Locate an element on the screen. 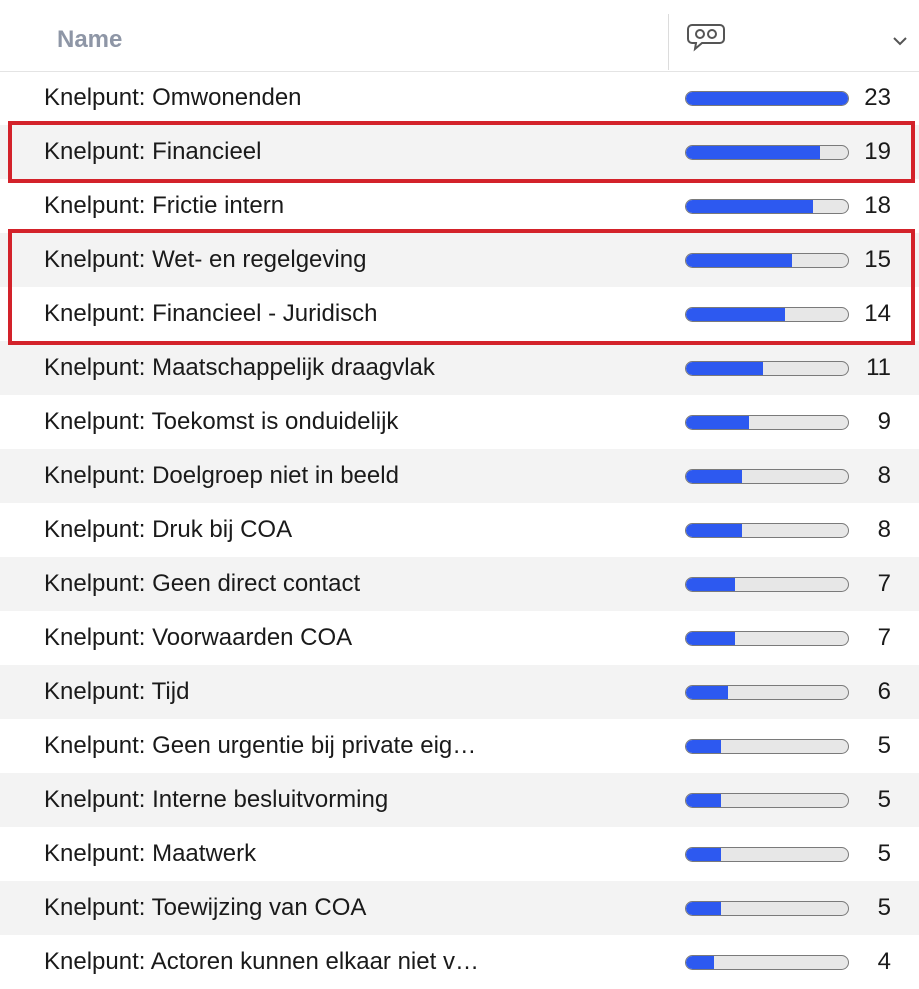 The height and width of the screenshot is (989, 919). count-value: 11 is located at coordinates (878, 367).